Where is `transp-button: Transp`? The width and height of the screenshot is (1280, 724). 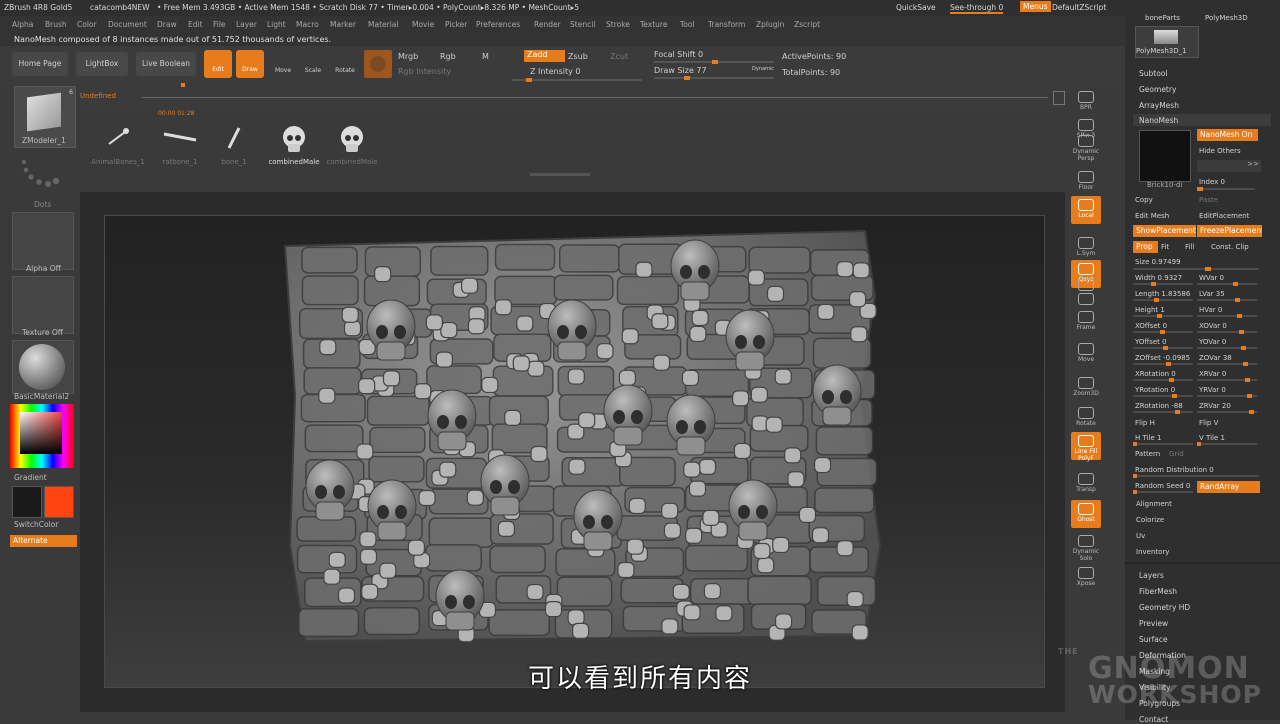 transp-button: Transp is located at coordinates (1086, 484).